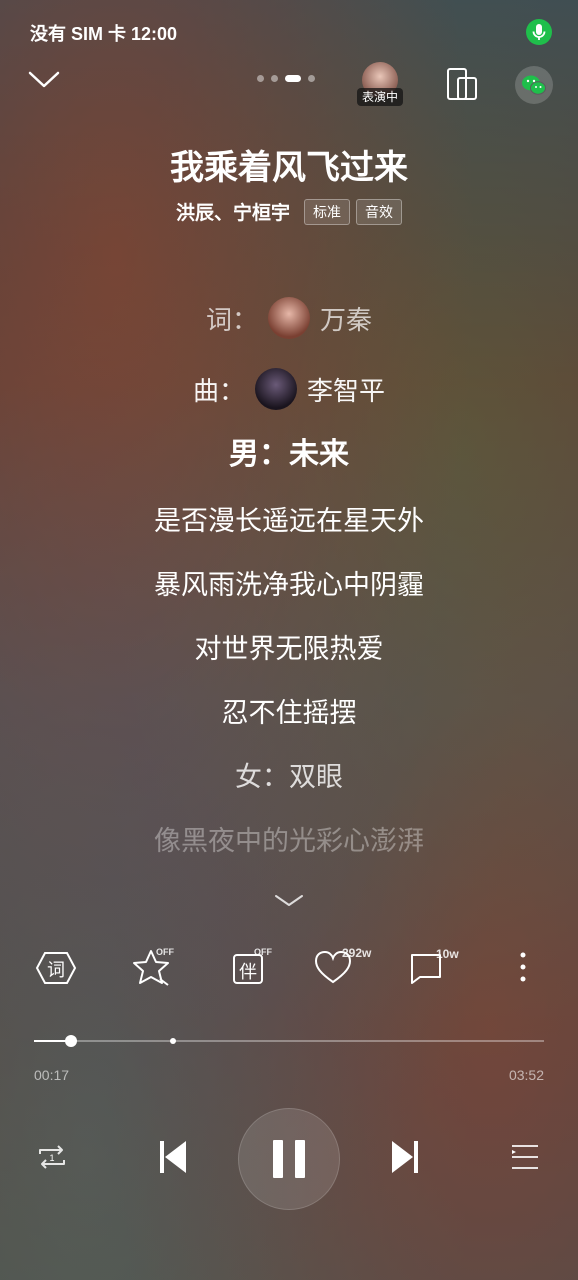  What do you see at coordinates (289, 455) in the screenshot?
I see `lyric-line-current: 男：未来` at bounding box center [289, 455].